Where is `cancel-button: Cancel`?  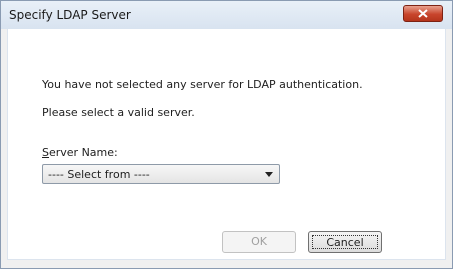 cancel-button: Cancel is located at coordinates (345, 242).